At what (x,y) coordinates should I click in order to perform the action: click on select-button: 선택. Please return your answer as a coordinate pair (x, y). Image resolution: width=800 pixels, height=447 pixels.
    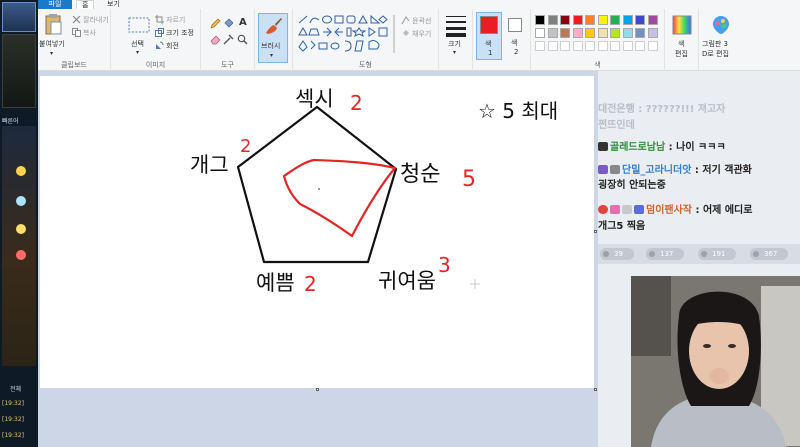
    Looking at the image, I should click on (137, 44).